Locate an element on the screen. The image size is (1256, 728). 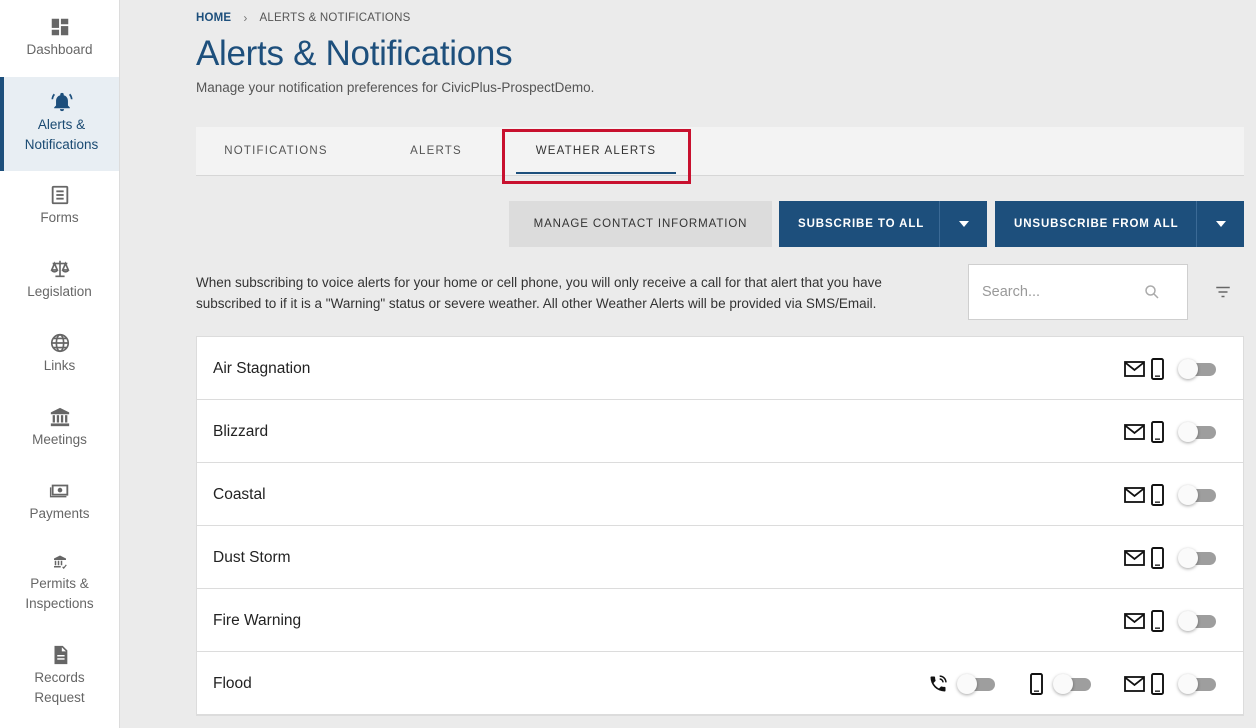
breadcrumb: HOME › ALERTS & NOTIFICATIONS is located at coordinates (303, 18).